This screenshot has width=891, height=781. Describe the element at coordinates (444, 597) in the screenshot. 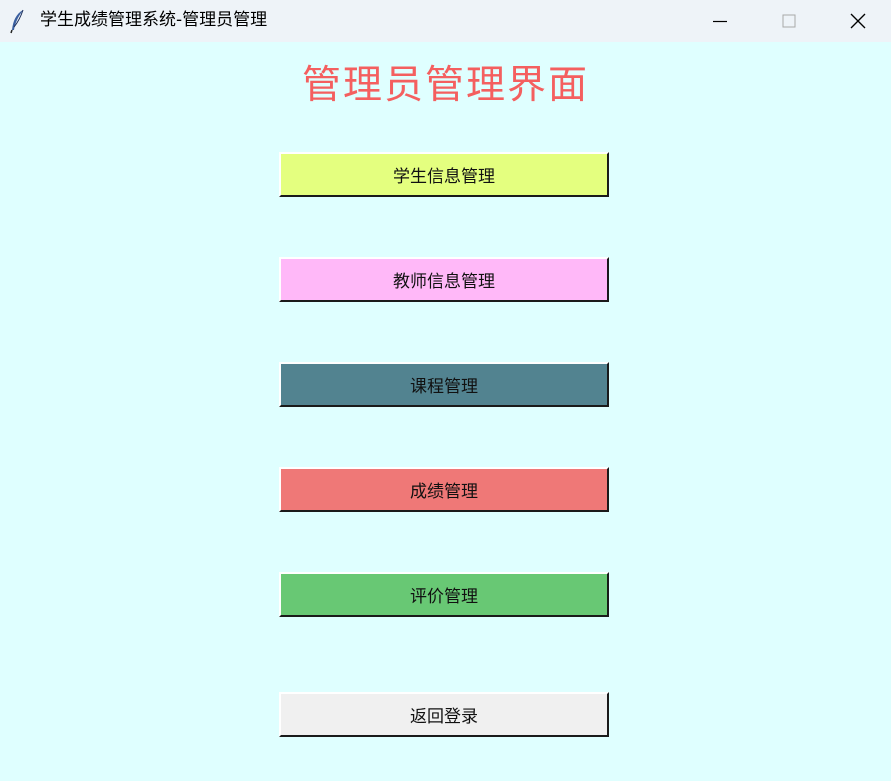

I see `button-label: 评价管理` at that location.